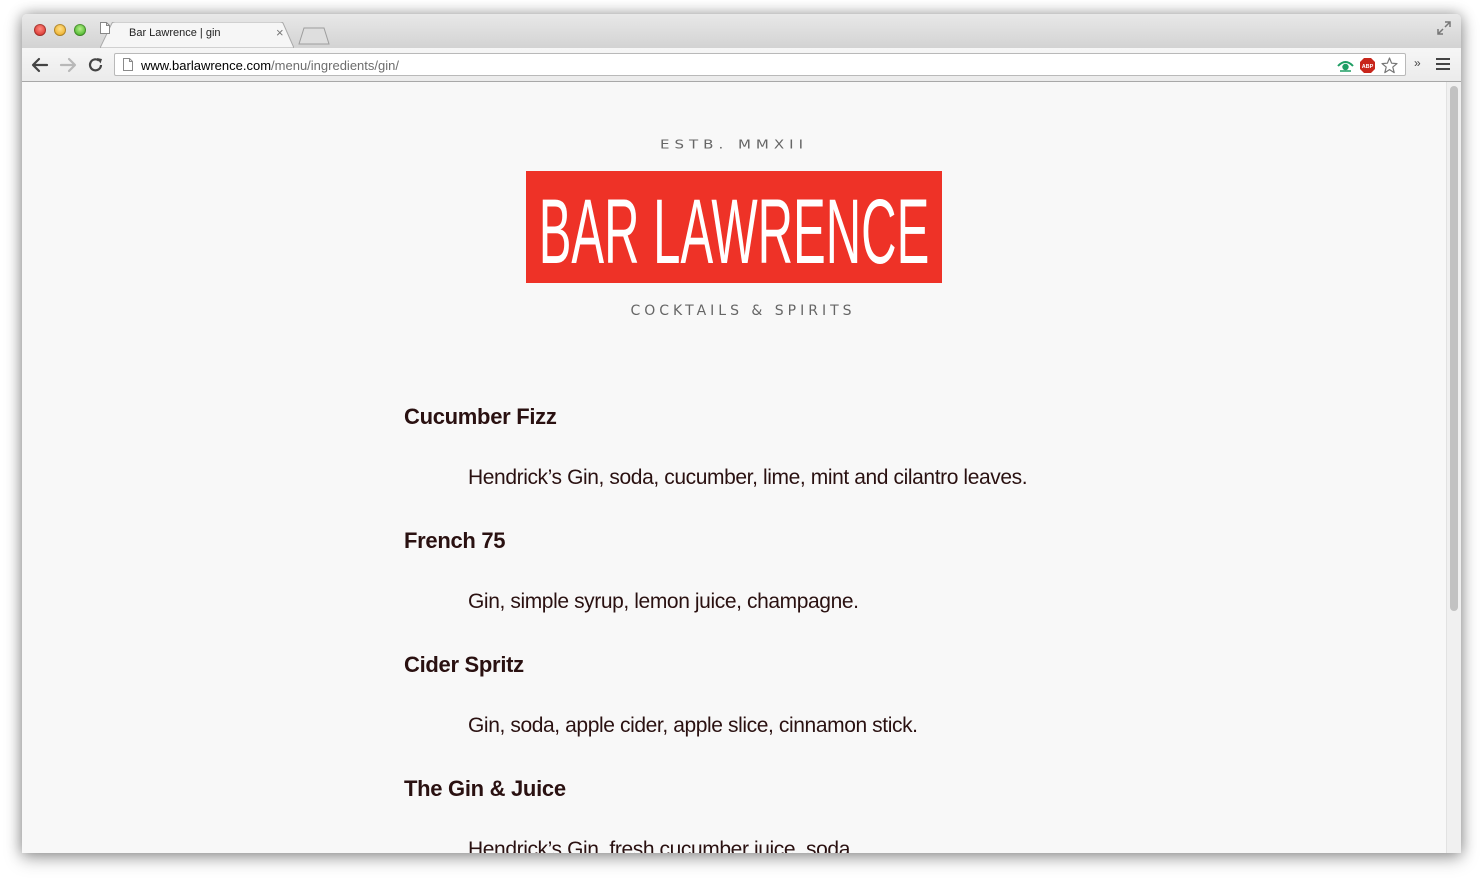 The width and height of the screenshot is (1483, 885). Describe the element at coordinates (464, 664) in the screenshot. I see `cocktail-name: Cider Spritz` at that location.